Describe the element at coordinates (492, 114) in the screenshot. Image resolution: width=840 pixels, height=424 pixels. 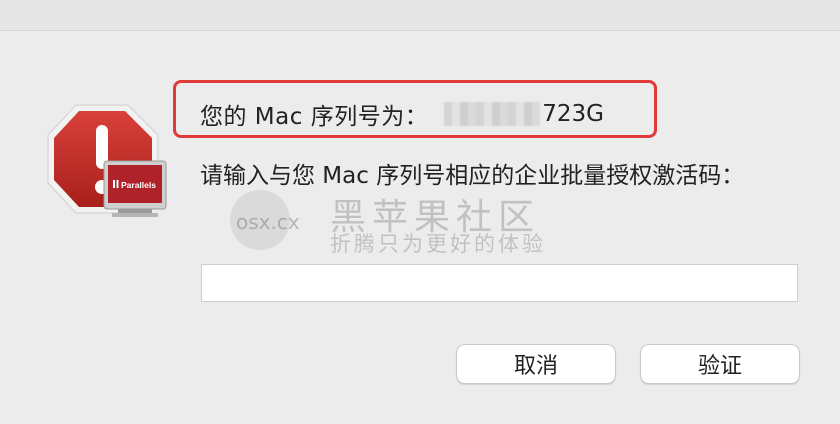
I see `serial-redacted-mask` at that location.